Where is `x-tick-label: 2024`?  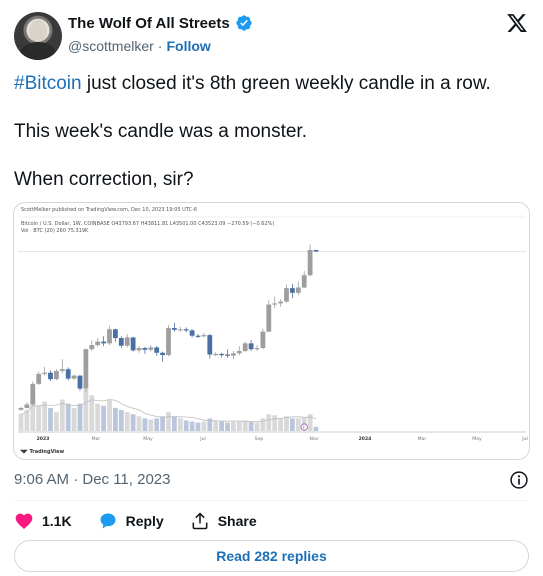 x-tick-label: 2024 is located at coordinates (365, 439).